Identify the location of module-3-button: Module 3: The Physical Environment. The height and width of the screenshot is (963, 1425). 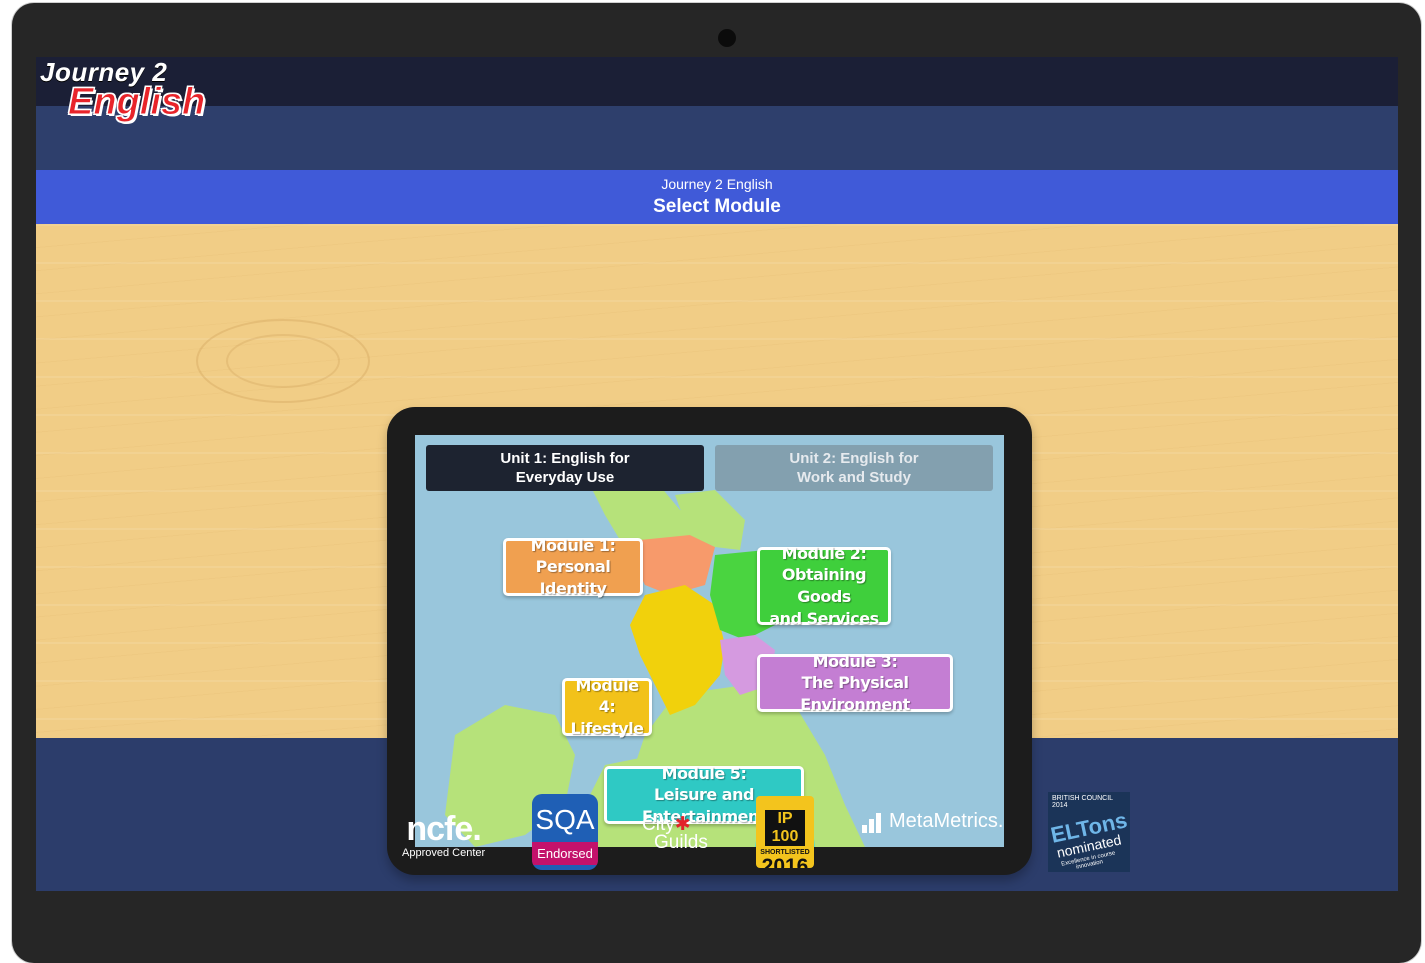
(855, 682).